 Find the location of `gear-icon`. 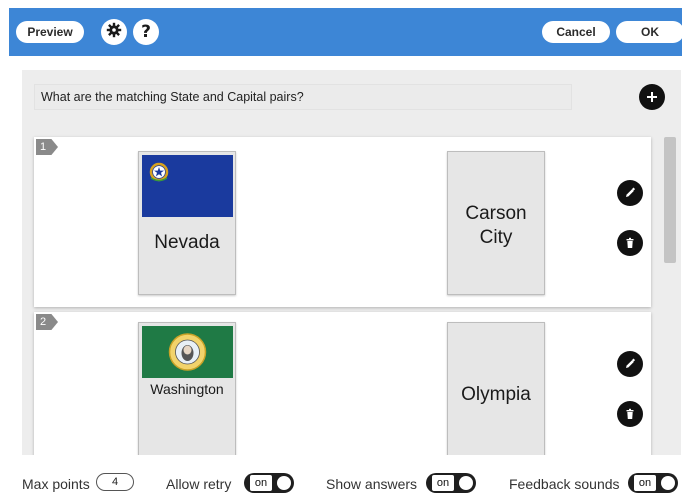

gear-icon is located at coordinates (114, 32).